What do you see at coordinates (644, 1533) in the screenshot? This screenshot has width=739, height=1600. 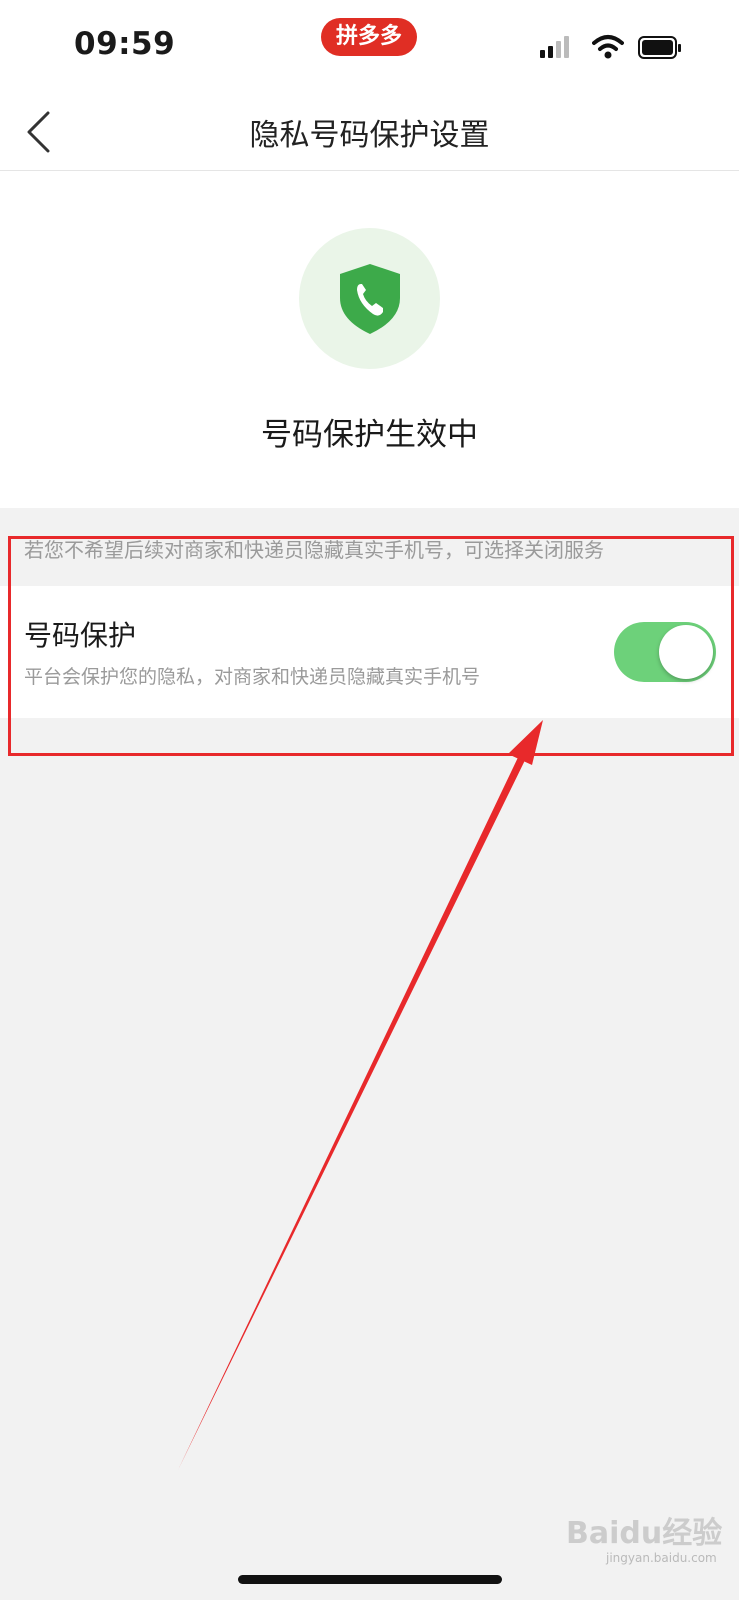 I see `baidu-watermark: Baidu经验` at bounding box center [644, 1533].